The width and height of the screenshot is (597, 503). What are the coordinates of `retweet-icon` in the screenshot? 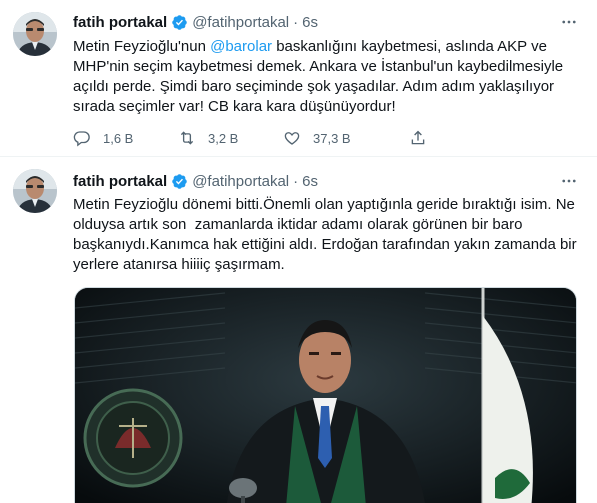 It's located at (187, 138).